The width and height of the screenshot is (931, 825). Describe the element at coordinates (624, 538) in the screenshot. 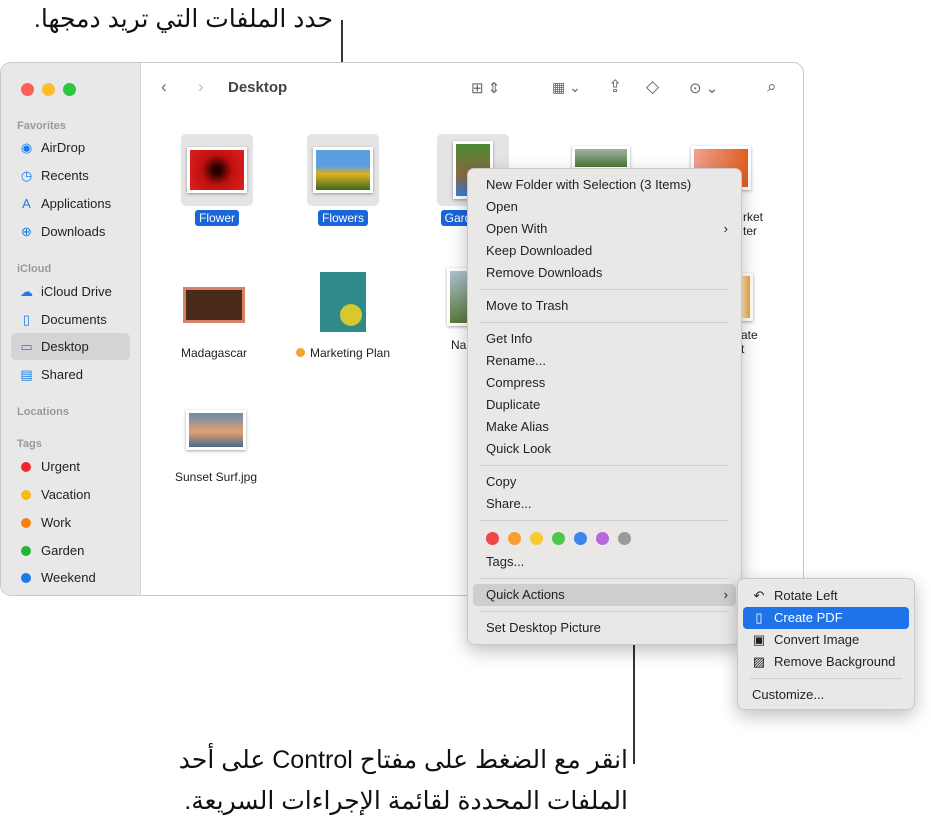

I see `tag-color-gray` at that location.